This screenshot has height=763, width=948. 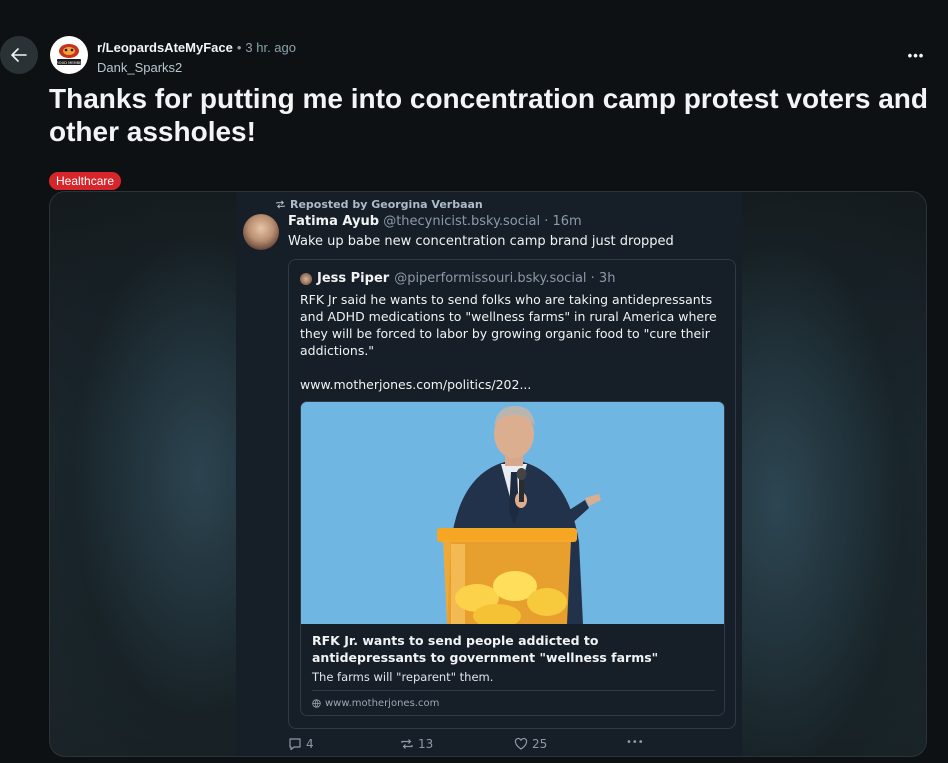 I want to click on bluesky-more-action: •••, so click(x=635, y=742).